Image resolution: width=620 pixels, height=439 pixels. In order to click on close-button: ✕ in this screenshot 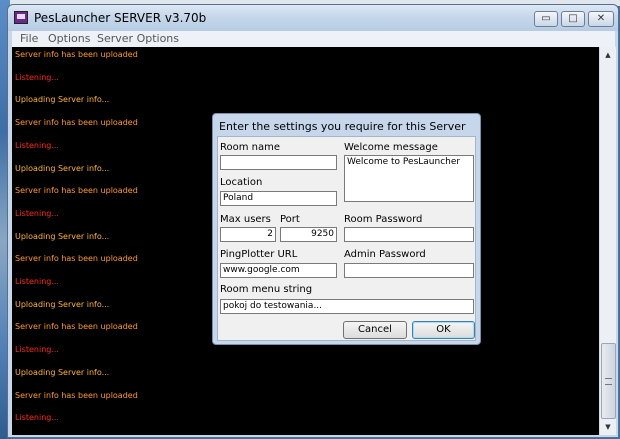, I will do `click(601, 19)`.